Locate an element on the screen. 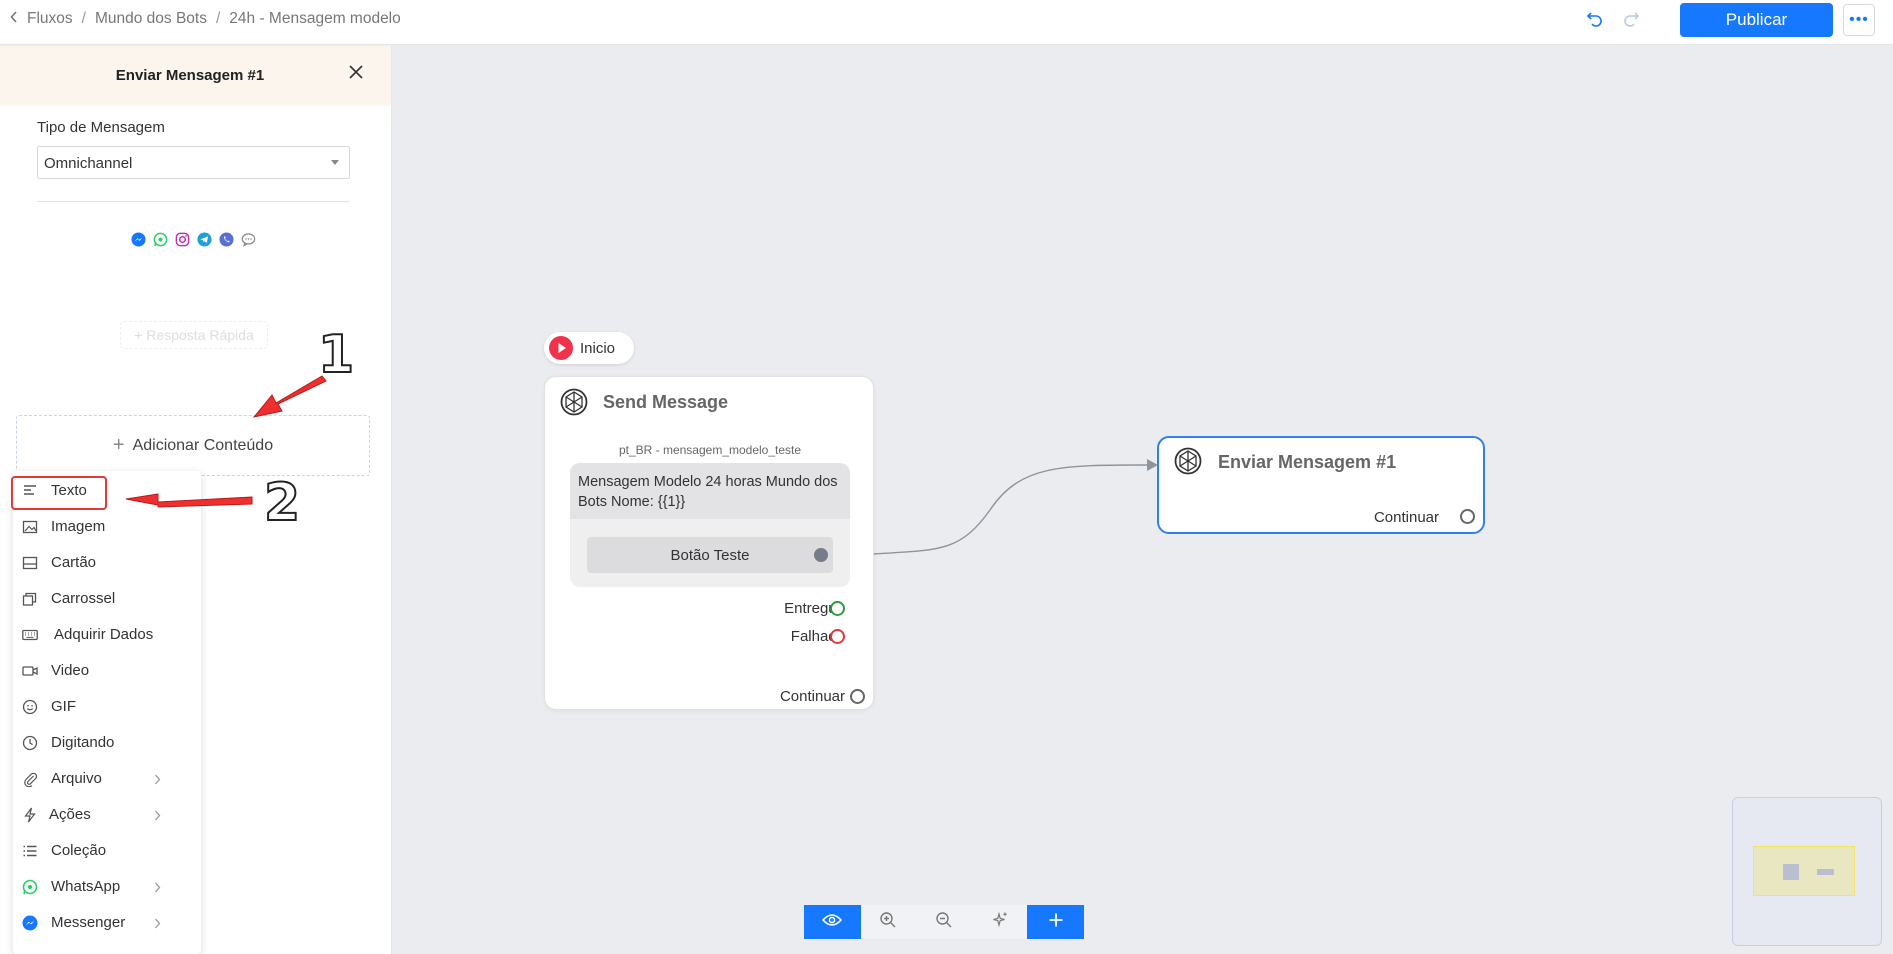 This screenshot has height=954, width=1893. button-output-handle is located at coordinates (821, 555).